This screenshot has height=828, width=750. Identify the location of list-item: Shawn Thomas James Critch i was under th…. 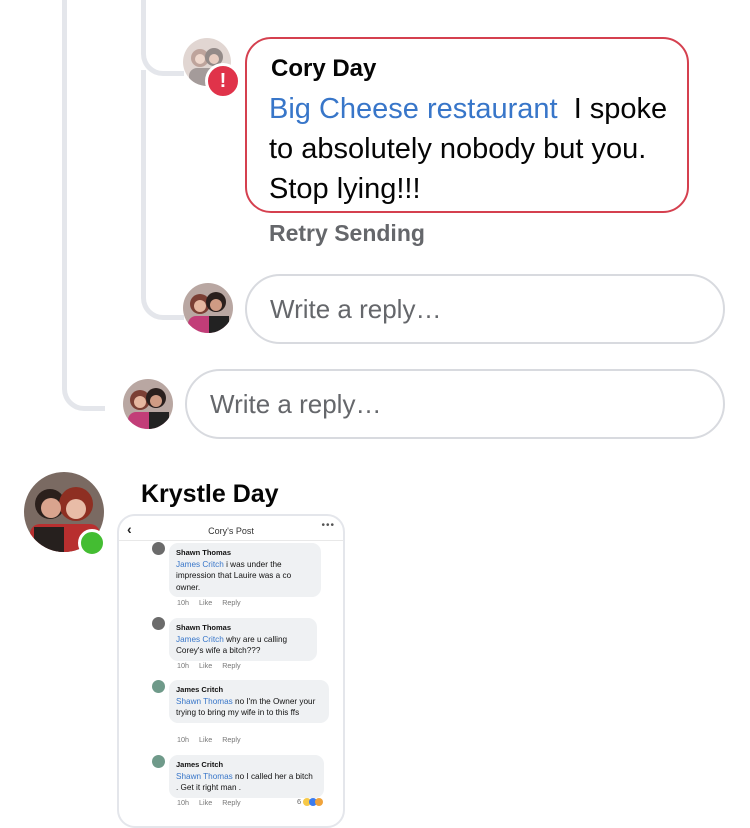
(245, 570).